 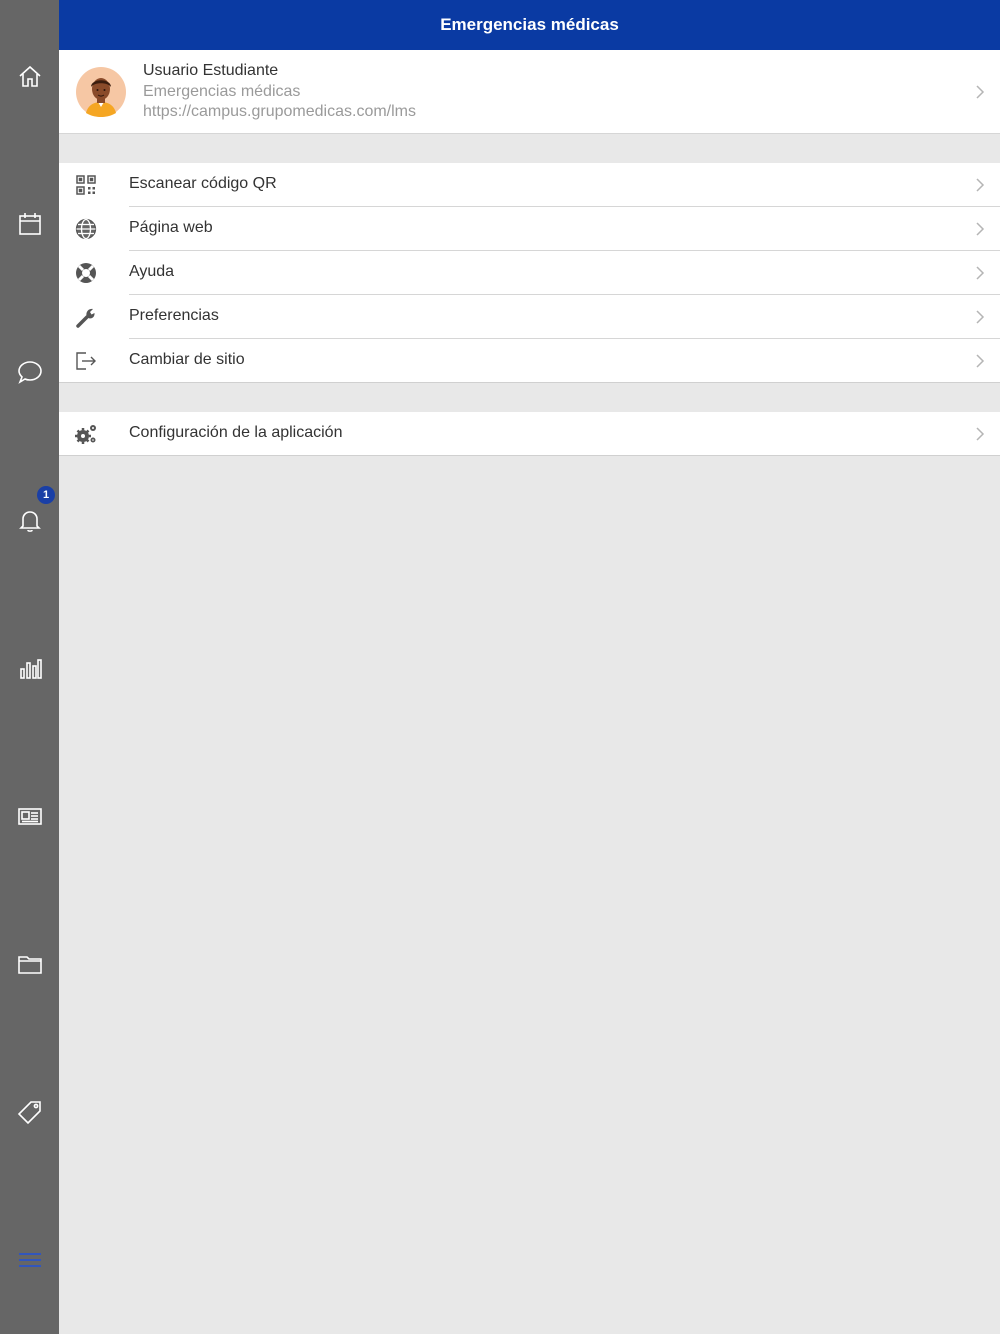 I want to click on avatar, so click(x=101, y=92).